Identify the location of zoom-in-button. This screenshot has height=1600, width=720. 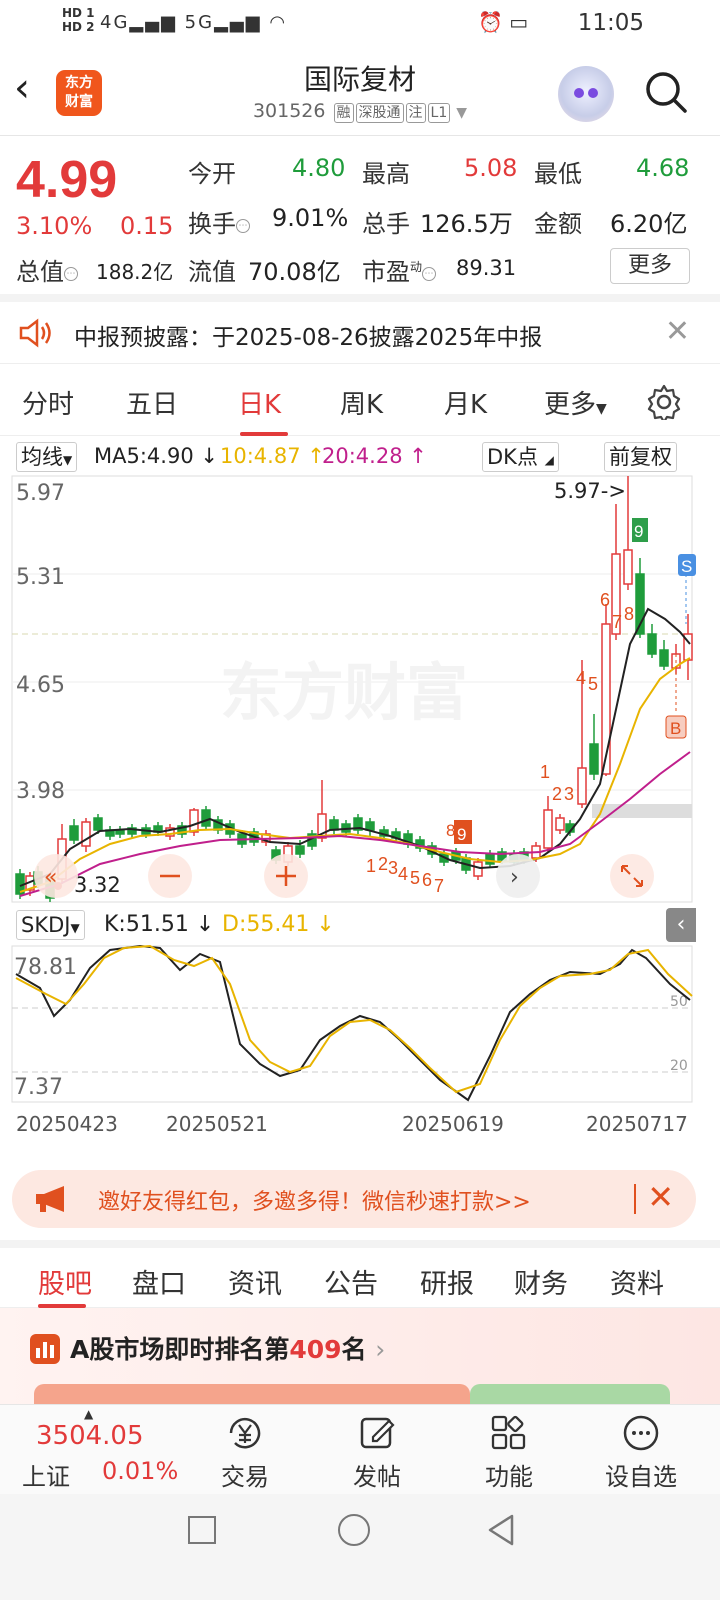
(286, 876).